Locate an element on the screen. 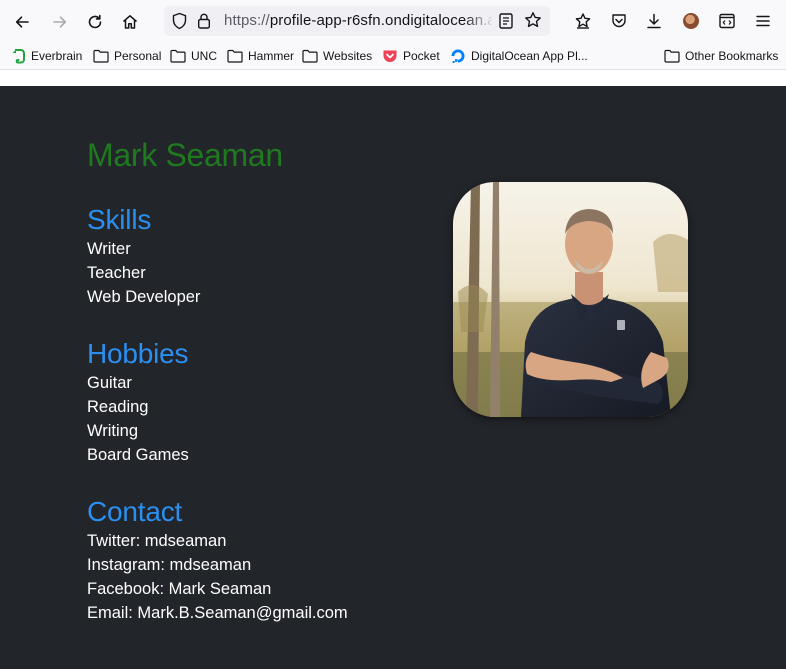  downloads-button is located at coordinates (654, 21).